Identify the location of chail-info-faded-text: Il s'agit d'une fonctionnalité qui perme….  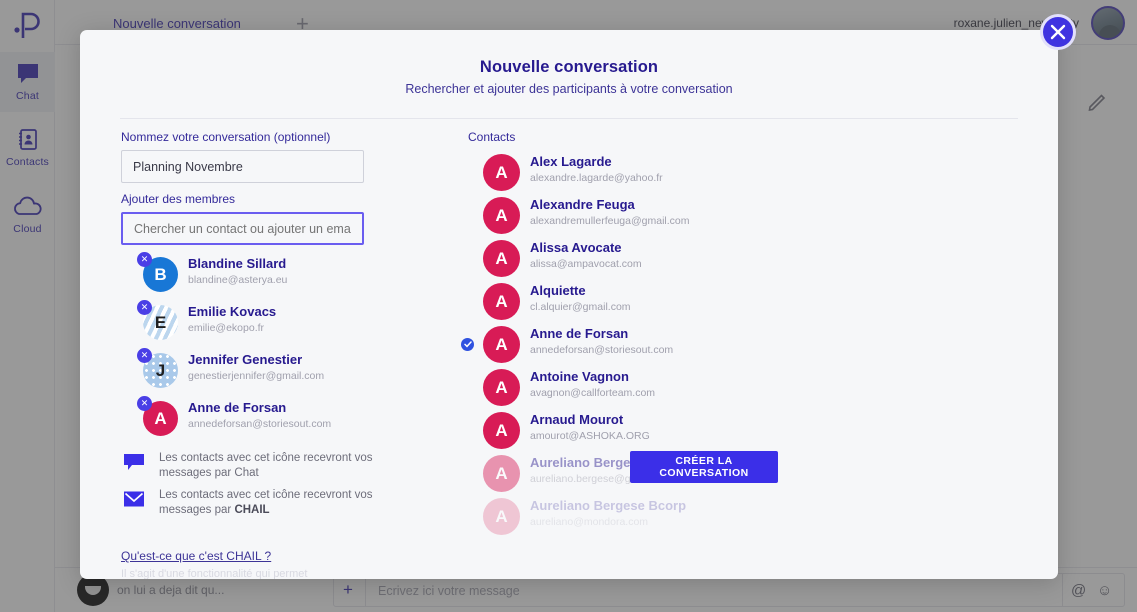
(214, 573).